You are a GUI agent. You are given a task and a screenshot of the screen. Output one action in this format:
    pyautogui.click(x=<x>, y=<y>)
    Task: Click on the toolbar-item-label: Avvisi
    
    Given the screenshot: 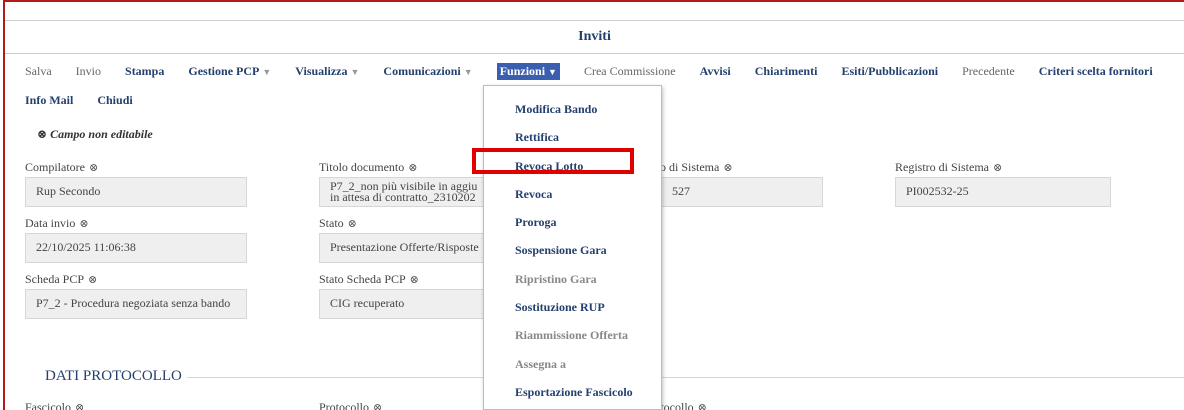 What is the action you would take?
    pyautogui.click(x=715, y=70)
    